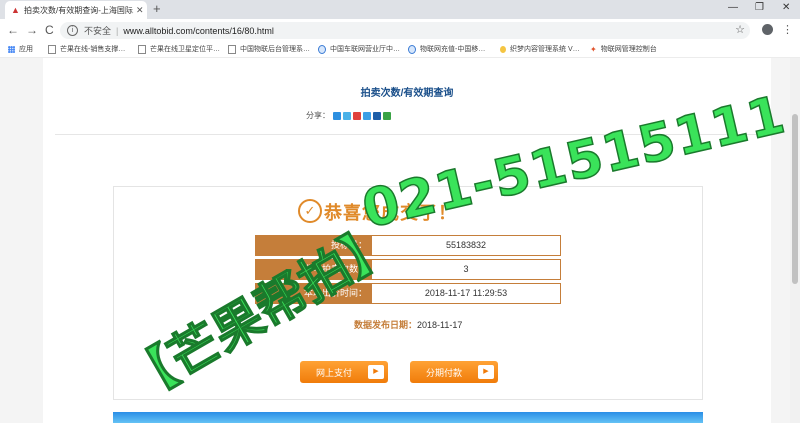  I want to click on bottom-banner, so click(408, 417).